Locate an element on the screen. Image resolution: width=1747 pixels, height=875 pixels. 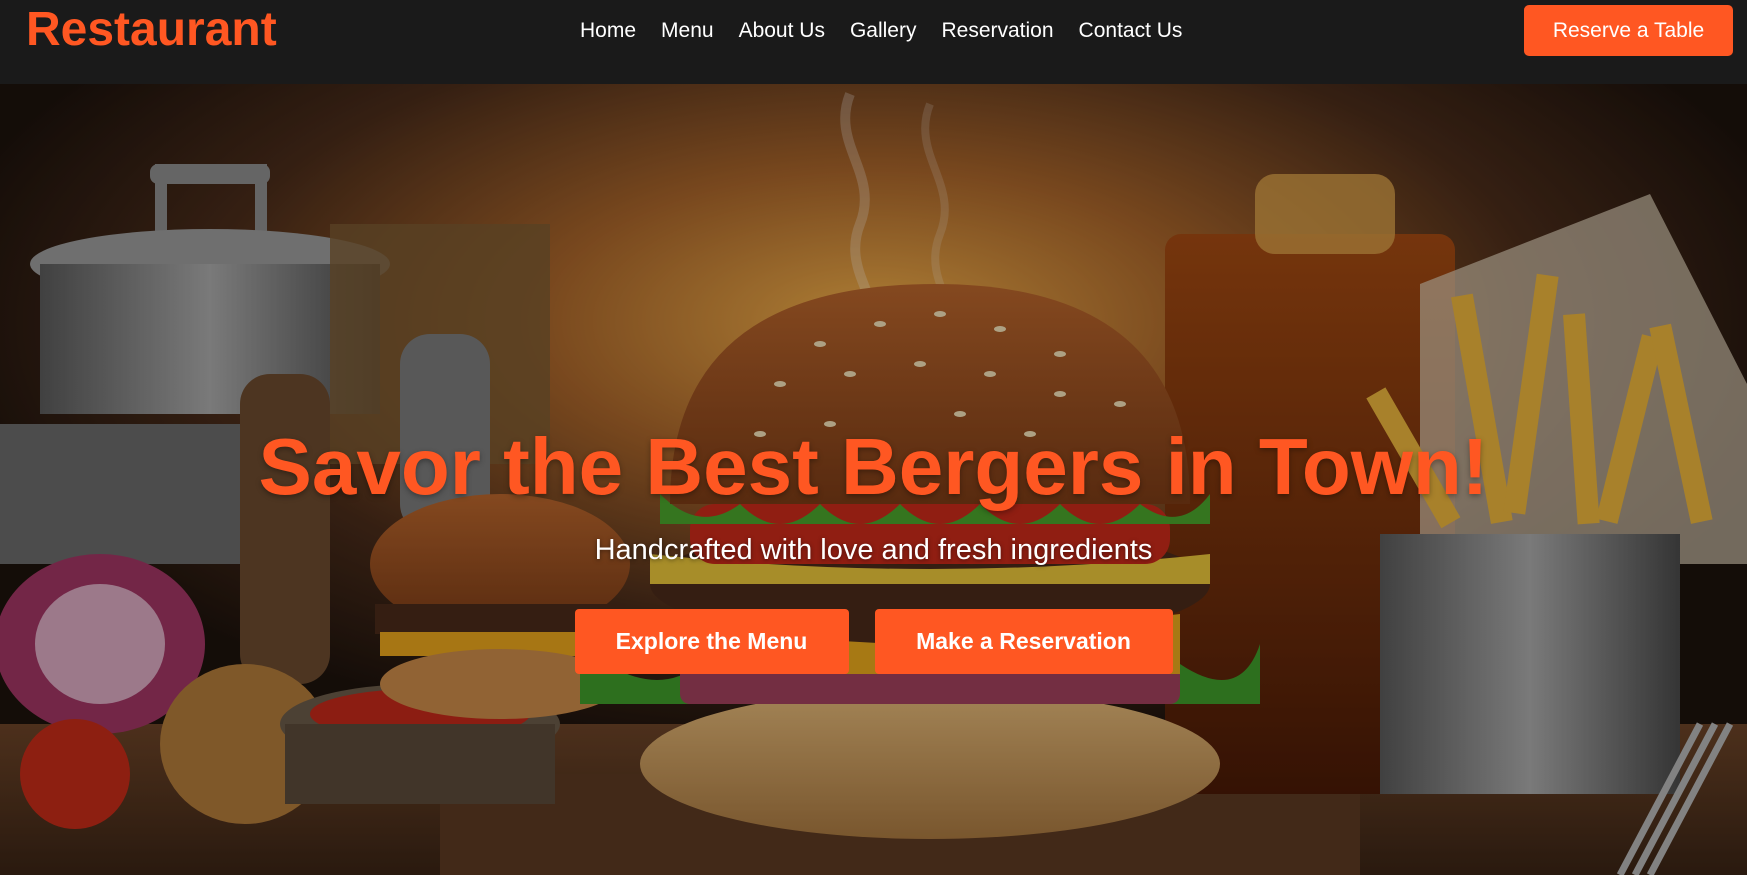
nav-item-menu: Menu is located at coordinates (687, 31).